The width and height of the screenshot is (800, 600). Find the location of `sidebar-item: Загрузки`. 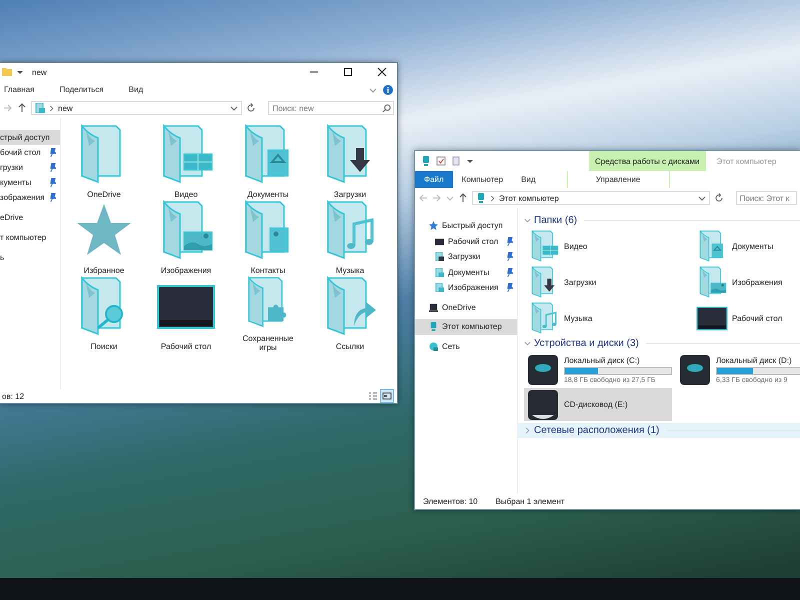

sidebar-item: Загрузки is located at coordinates (466, 256).